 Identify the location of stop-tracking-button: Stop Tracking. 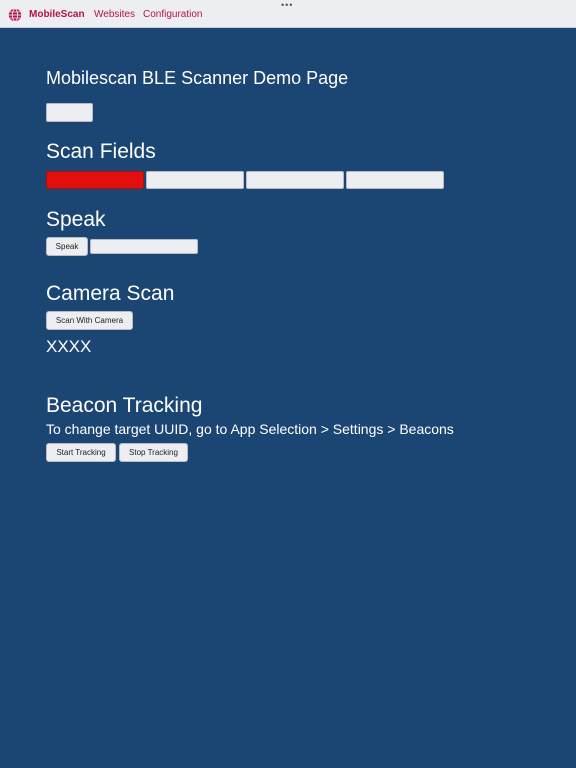
(153, 452).